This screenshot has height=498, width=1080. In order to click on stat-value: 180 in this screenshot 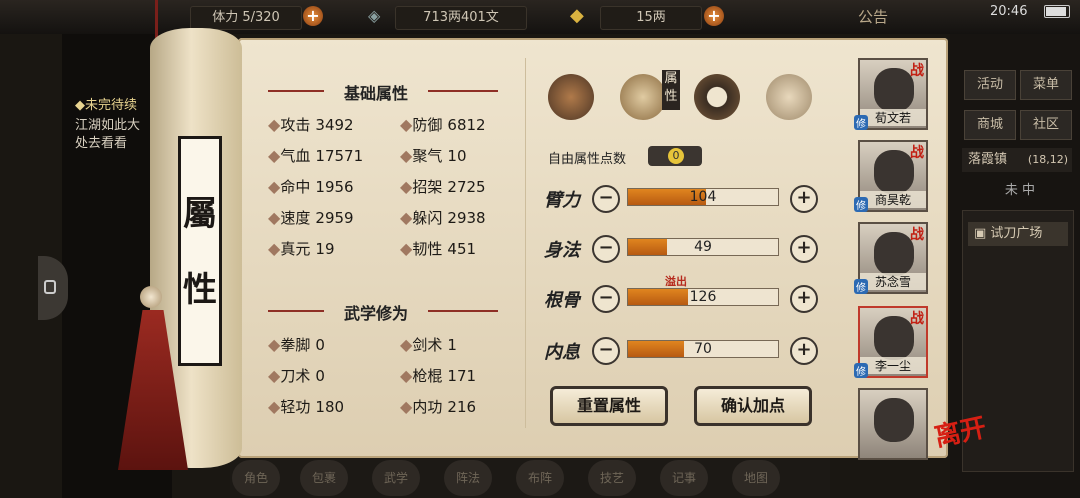, I will do `click(330, 407)`.